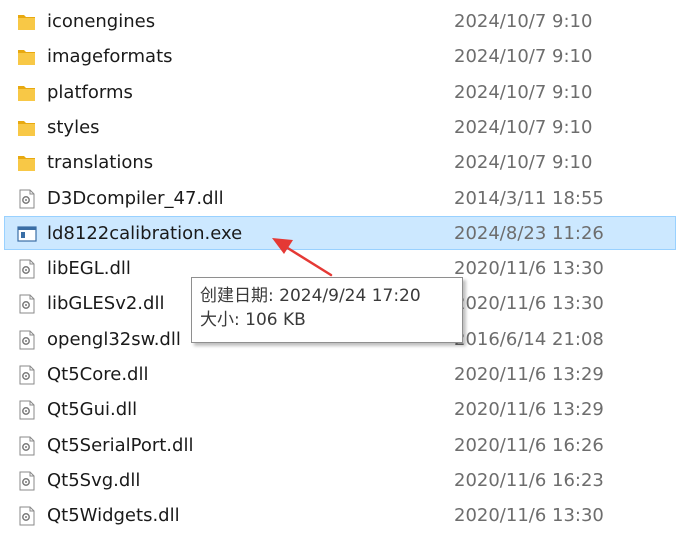 This screenshot has height=536, width=680. What do you see at coordinates (113, 516) in the screenshot?
I see `file-name: Qt5Widgets.dll` at bounding box center [113, 516].